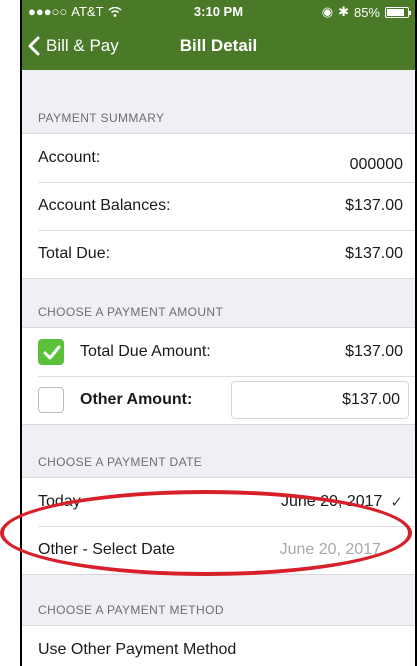  What do you see at coordinates (104, 205) in the screenshot?
I see `account-balances-label: Account Balances:` at bounding box center [104, 205].